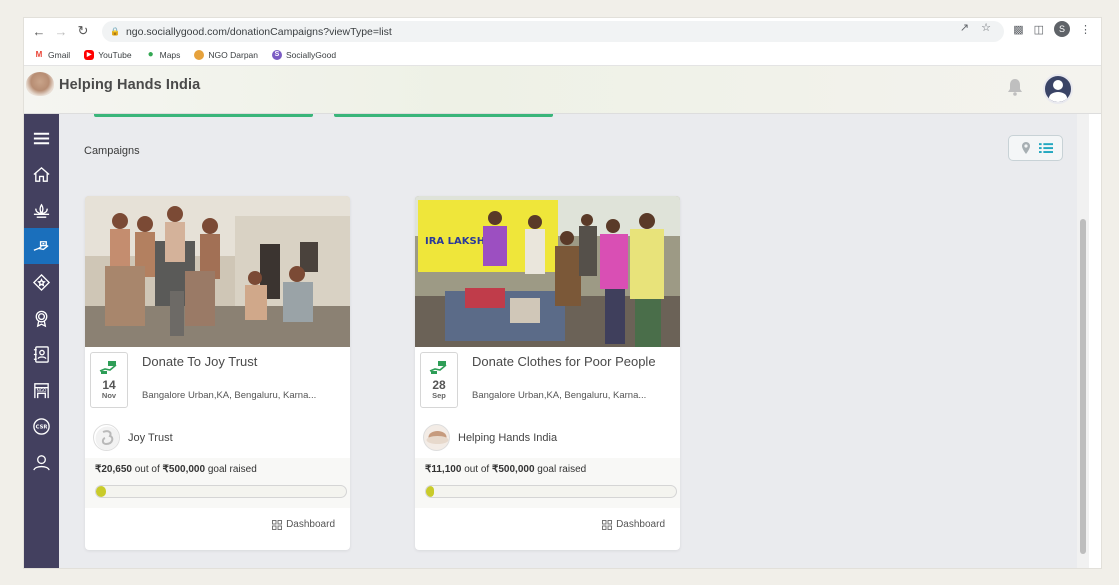 The height and width of the screenshot is (585, 1119). Describe the element at coordinates (277, 54) in the screenshot. I see `sociallygood-icon: S` at that location.